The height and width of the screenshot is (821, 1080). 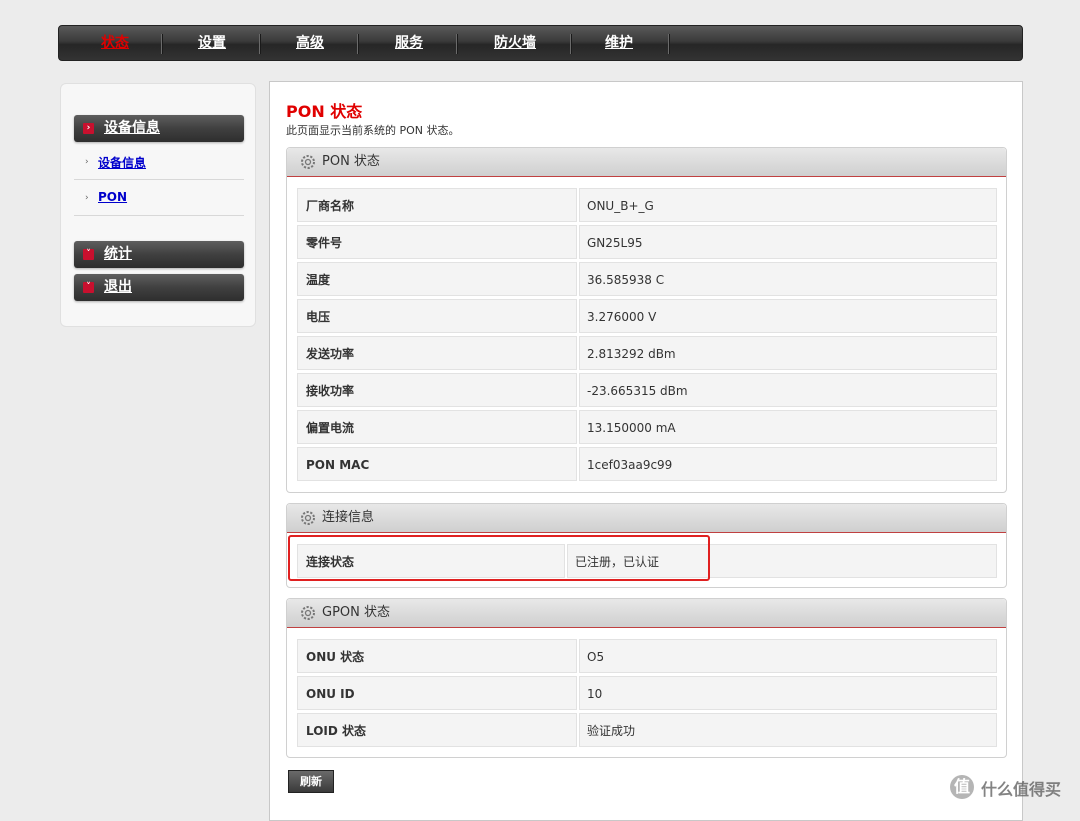 I want to click on sidebar-item-label: PON, so click(x=112, y=197).